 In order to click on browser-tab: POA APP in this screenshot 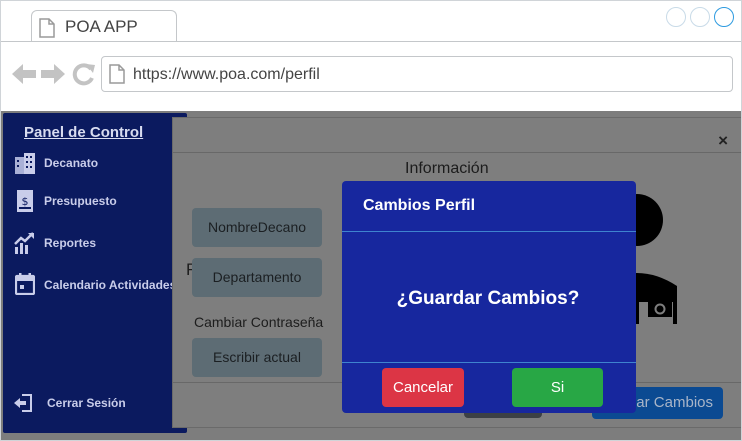, I will do `click(104, 26)`.